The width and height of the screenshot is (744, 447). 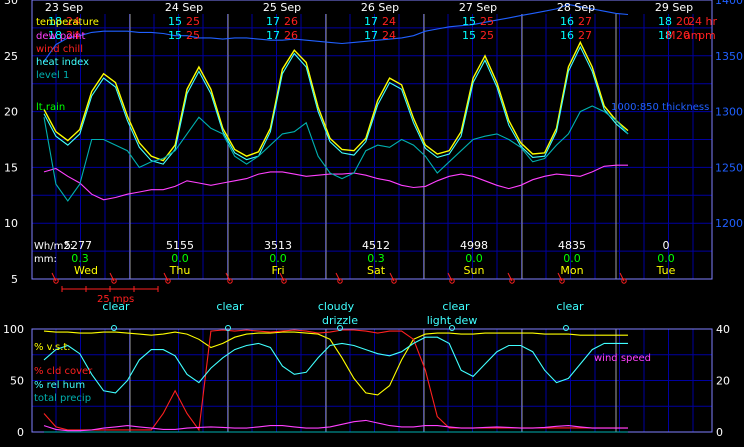 What do you see at coordinates (180, 270) in the screenshot?
I see `weekday-label: Thu` at bounding box center [180, 270].